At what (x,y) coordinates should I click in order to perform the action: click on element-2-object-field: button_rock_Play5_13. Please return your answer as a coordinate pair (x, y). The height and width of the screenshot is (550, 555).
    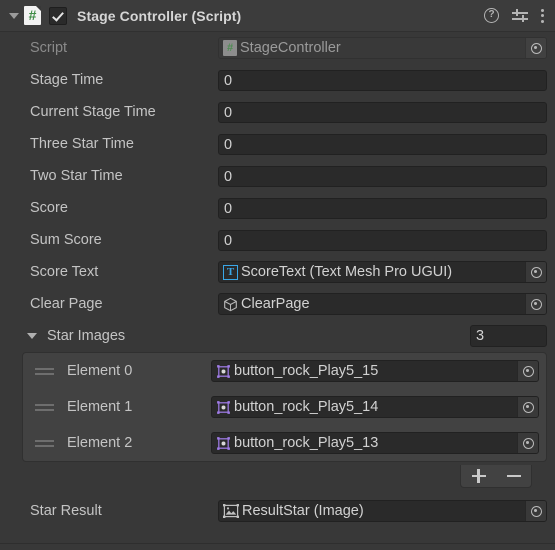
    Looking at the image, I should click on (375, 443).